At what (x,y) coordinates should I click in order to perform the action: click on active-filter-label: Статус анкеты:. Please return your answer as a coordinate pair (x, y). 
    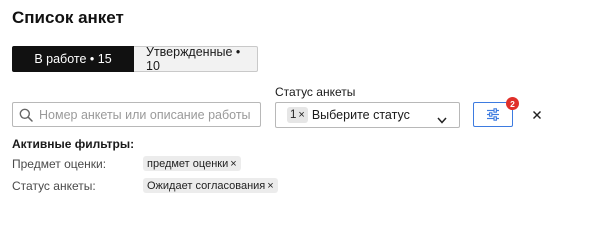
    Looking at the image, I should click on (54, 185).